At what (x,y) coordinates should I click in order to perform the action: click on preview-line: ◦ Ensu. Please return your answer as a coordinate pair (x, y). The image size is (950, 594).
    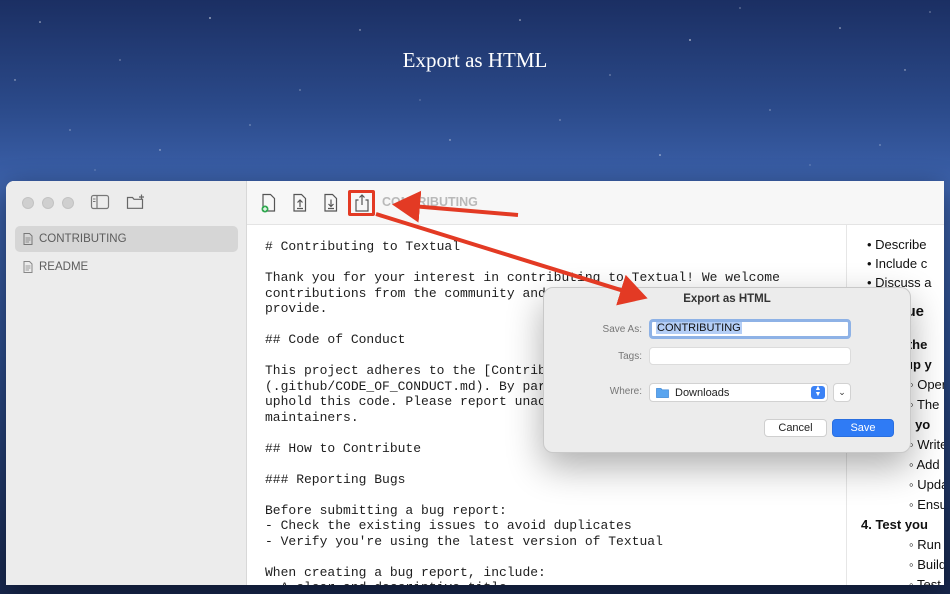
    Looking at the image, I should click on (926, 504).